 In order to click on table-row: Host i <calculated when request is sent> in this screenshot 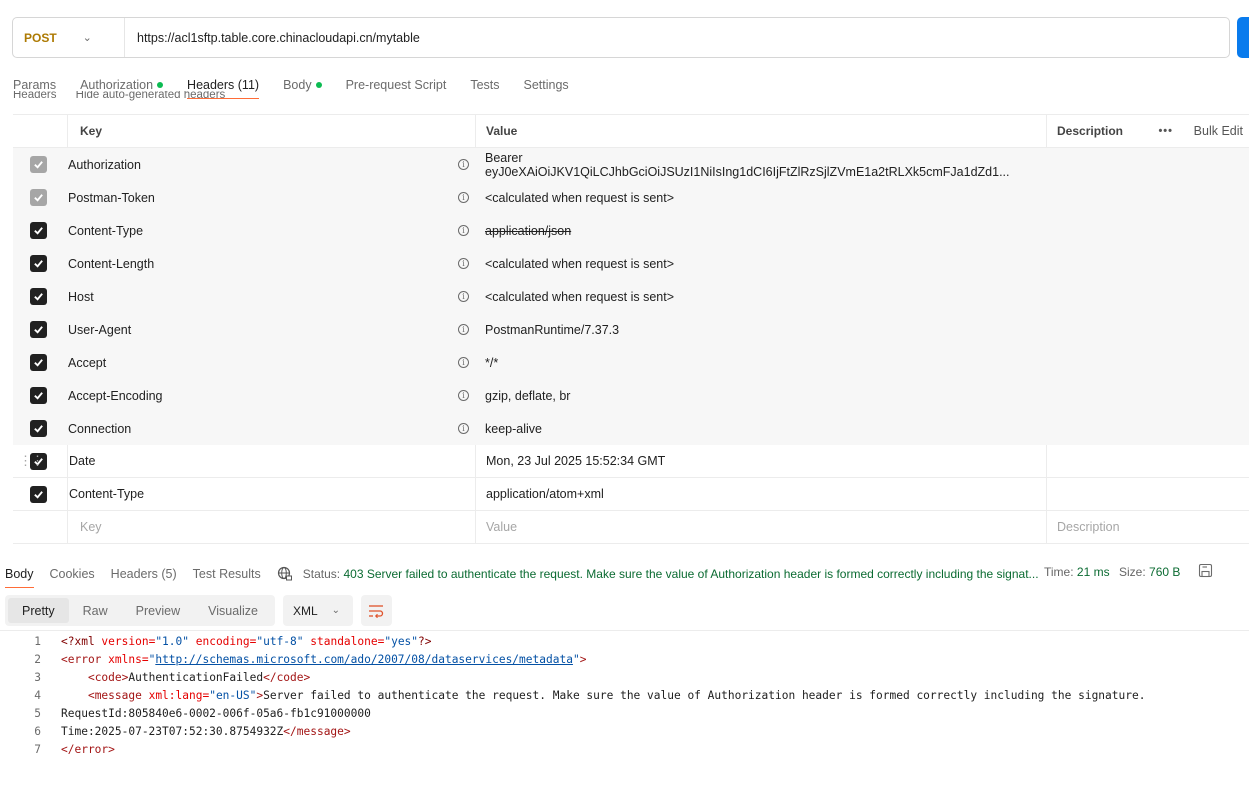, I will do `click(631, 296)`.